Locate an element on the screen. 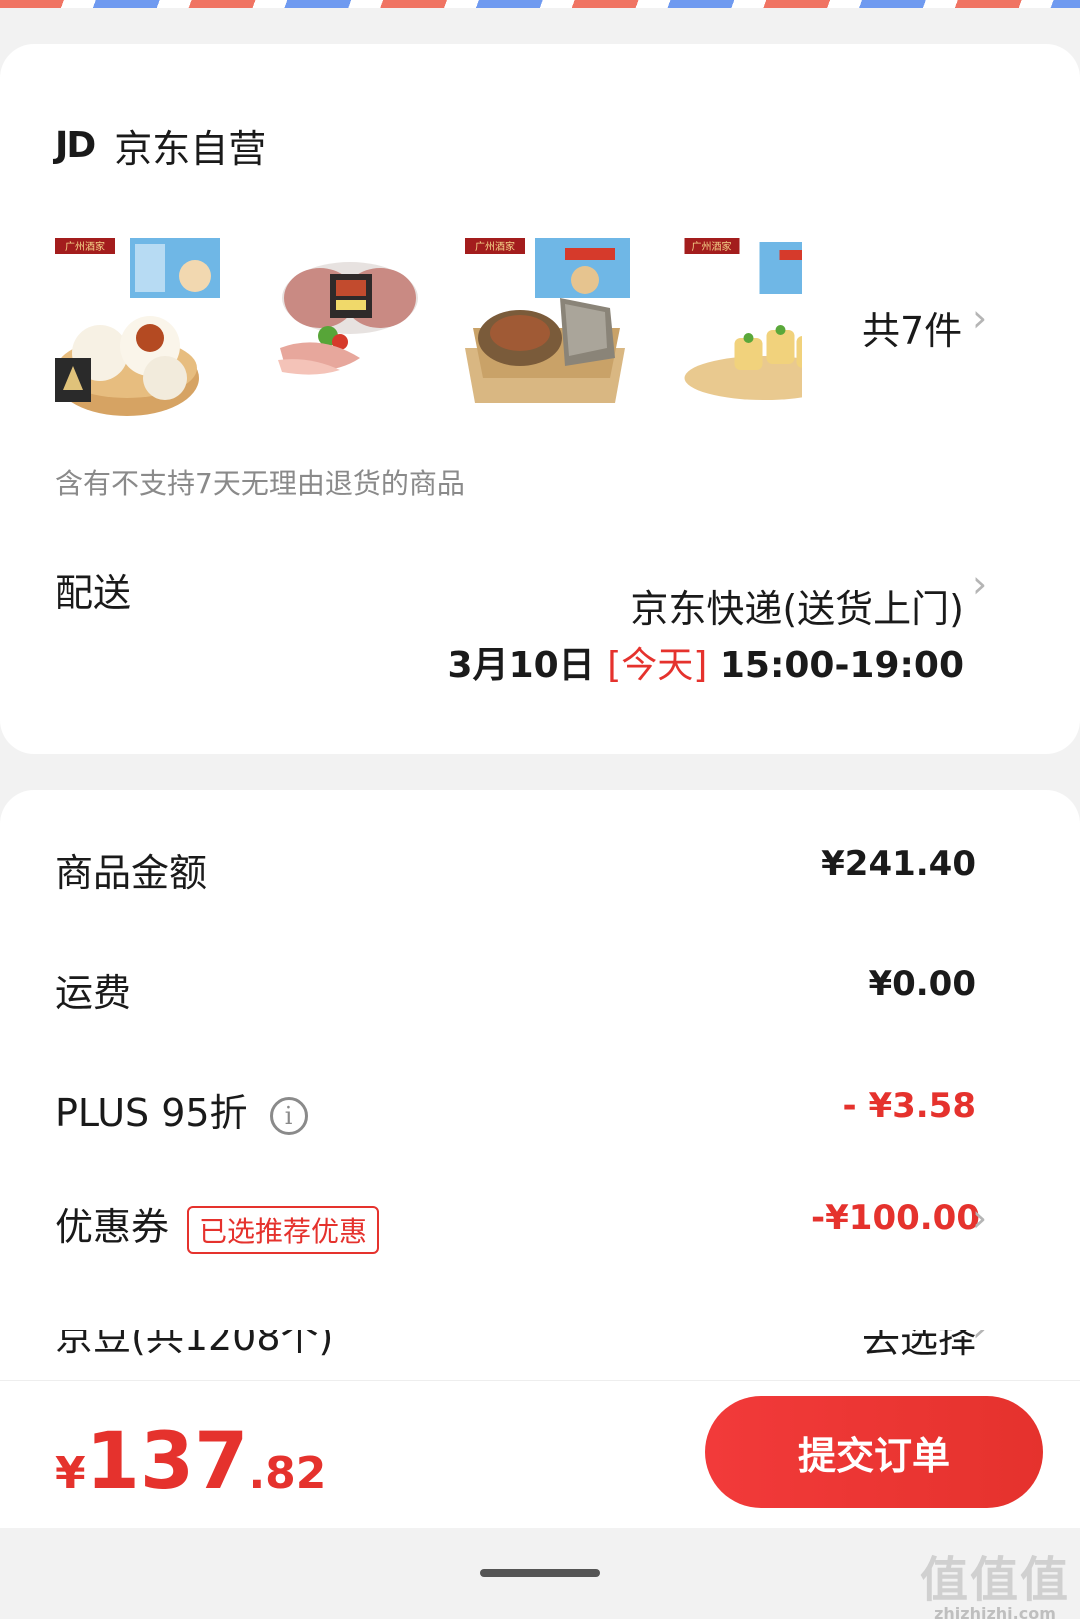 This screenshot has height=1619, width=1080. checkout-bar: ¥137.82 提交订单 is located at coordinates (540, 1454).